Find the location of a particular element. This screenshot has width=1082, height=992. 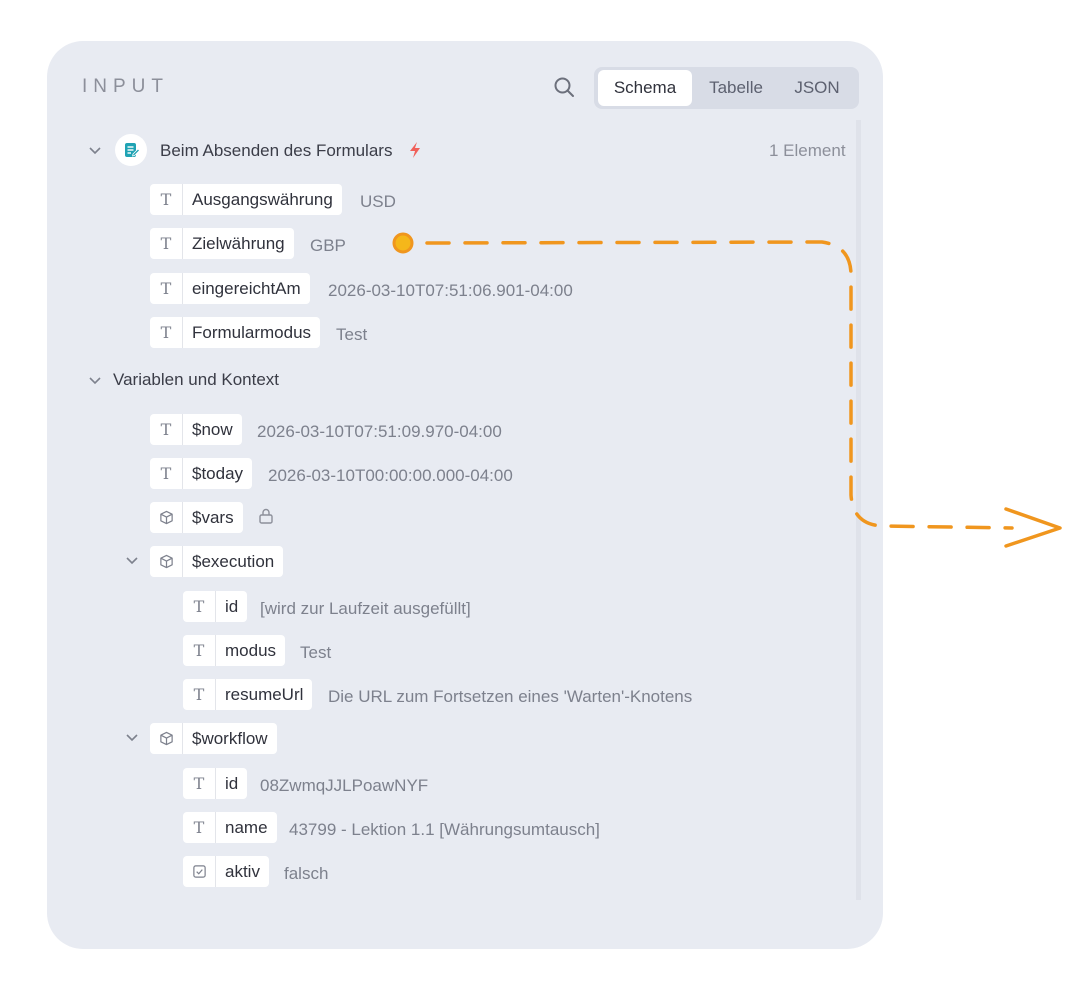

field-name: Ausgangswährung is located at coordinates (262, 199).